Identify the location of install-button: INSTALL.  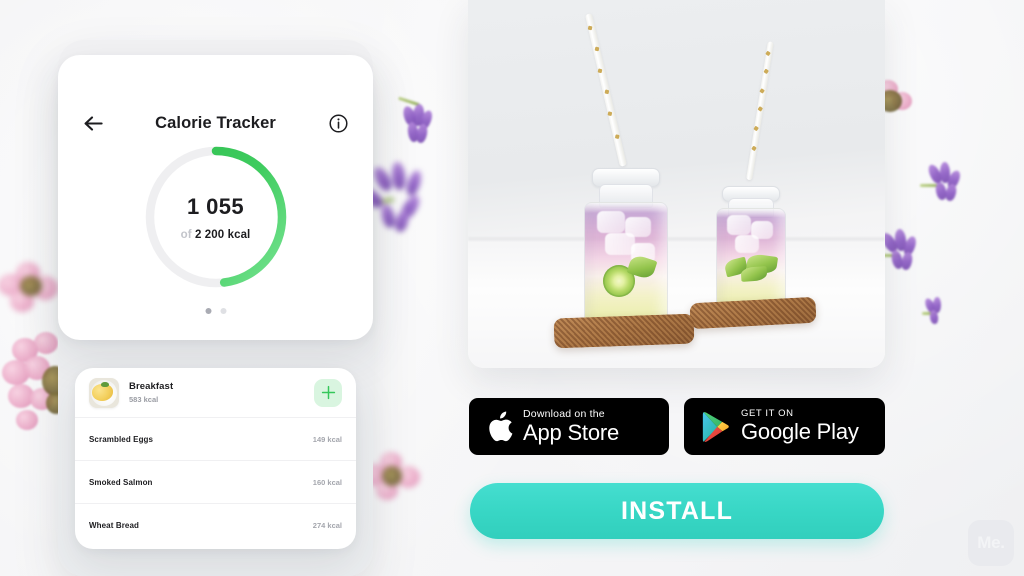
(677, 511).